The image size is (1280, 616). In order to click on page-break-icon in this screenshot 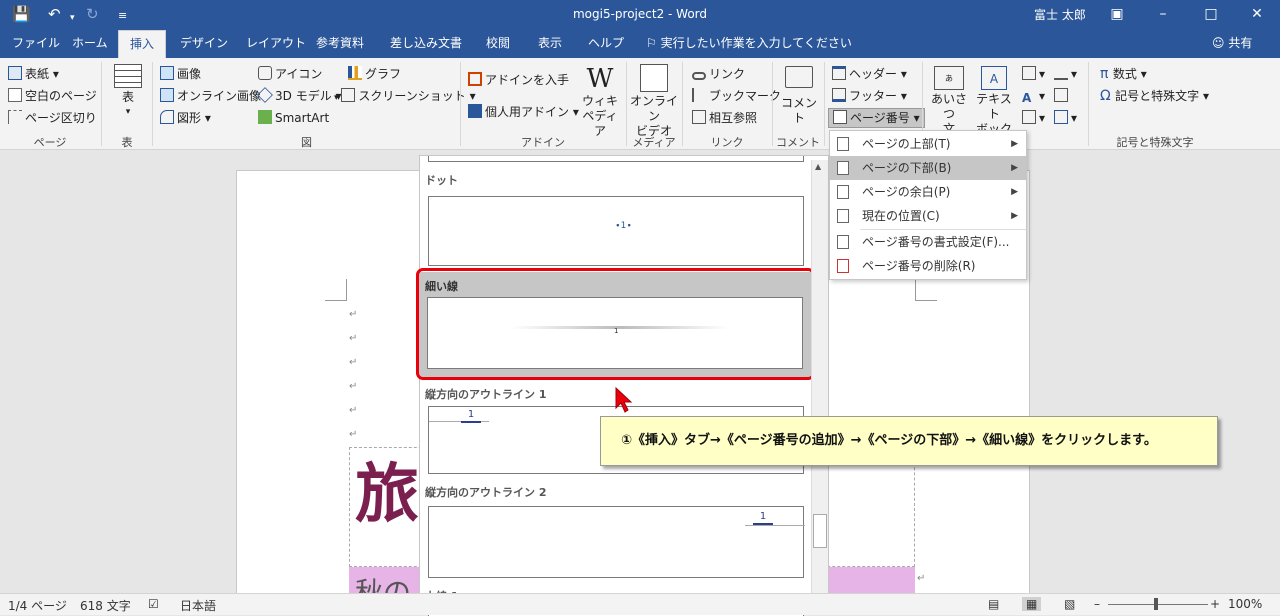, I will do `click(15, 117)`.